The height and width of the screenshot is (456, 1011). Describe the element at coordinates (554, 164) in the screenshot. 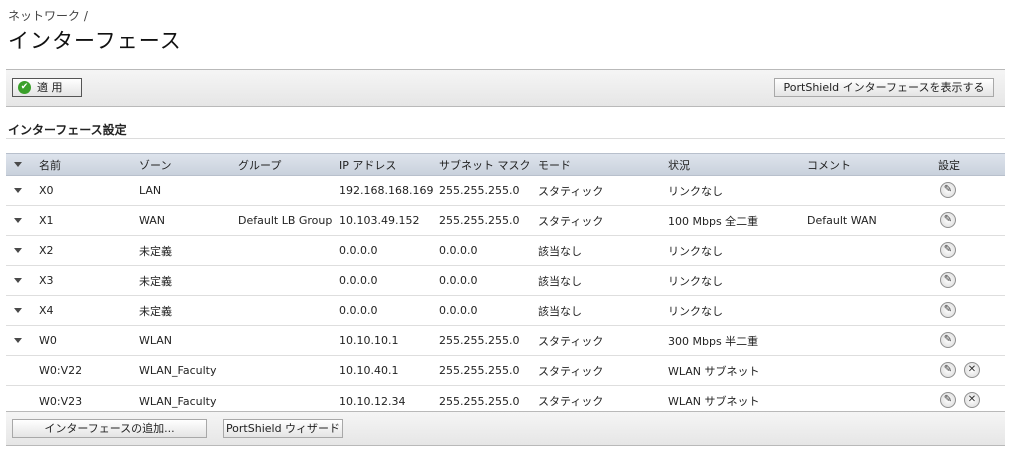

I see `header-mode: モード` at that location.